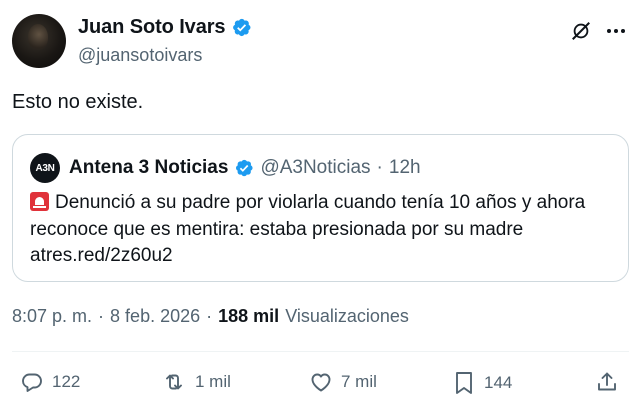 This screenshot has width=641, height=413. Describe the element at coordinates (174, 382) in the screenshot. I see `repost-icon` at that location.